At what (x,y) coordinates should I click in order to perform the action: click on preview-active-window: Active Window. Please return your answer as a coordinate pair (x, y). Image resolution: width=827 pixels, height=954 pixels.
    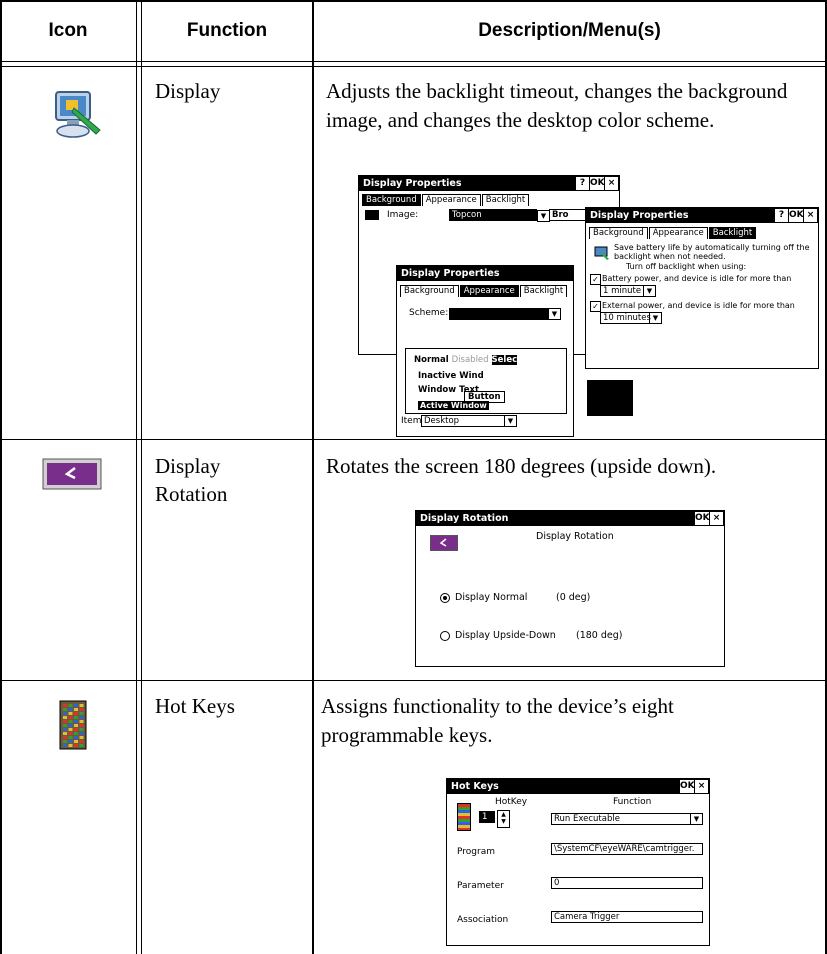
    Looking at the image, I should click on (453, 405).